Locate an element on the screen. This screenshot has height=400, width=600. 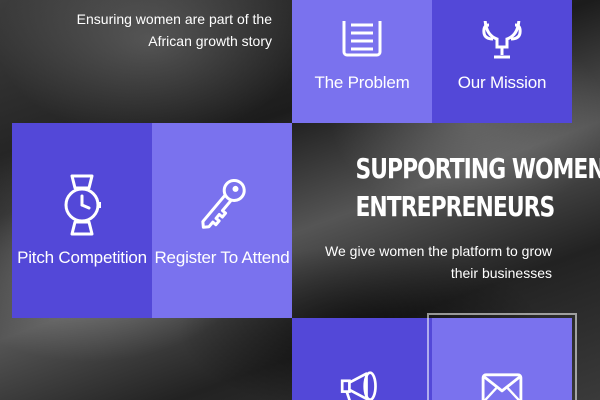
megaphone-tile is located at coordinates (362, 359).